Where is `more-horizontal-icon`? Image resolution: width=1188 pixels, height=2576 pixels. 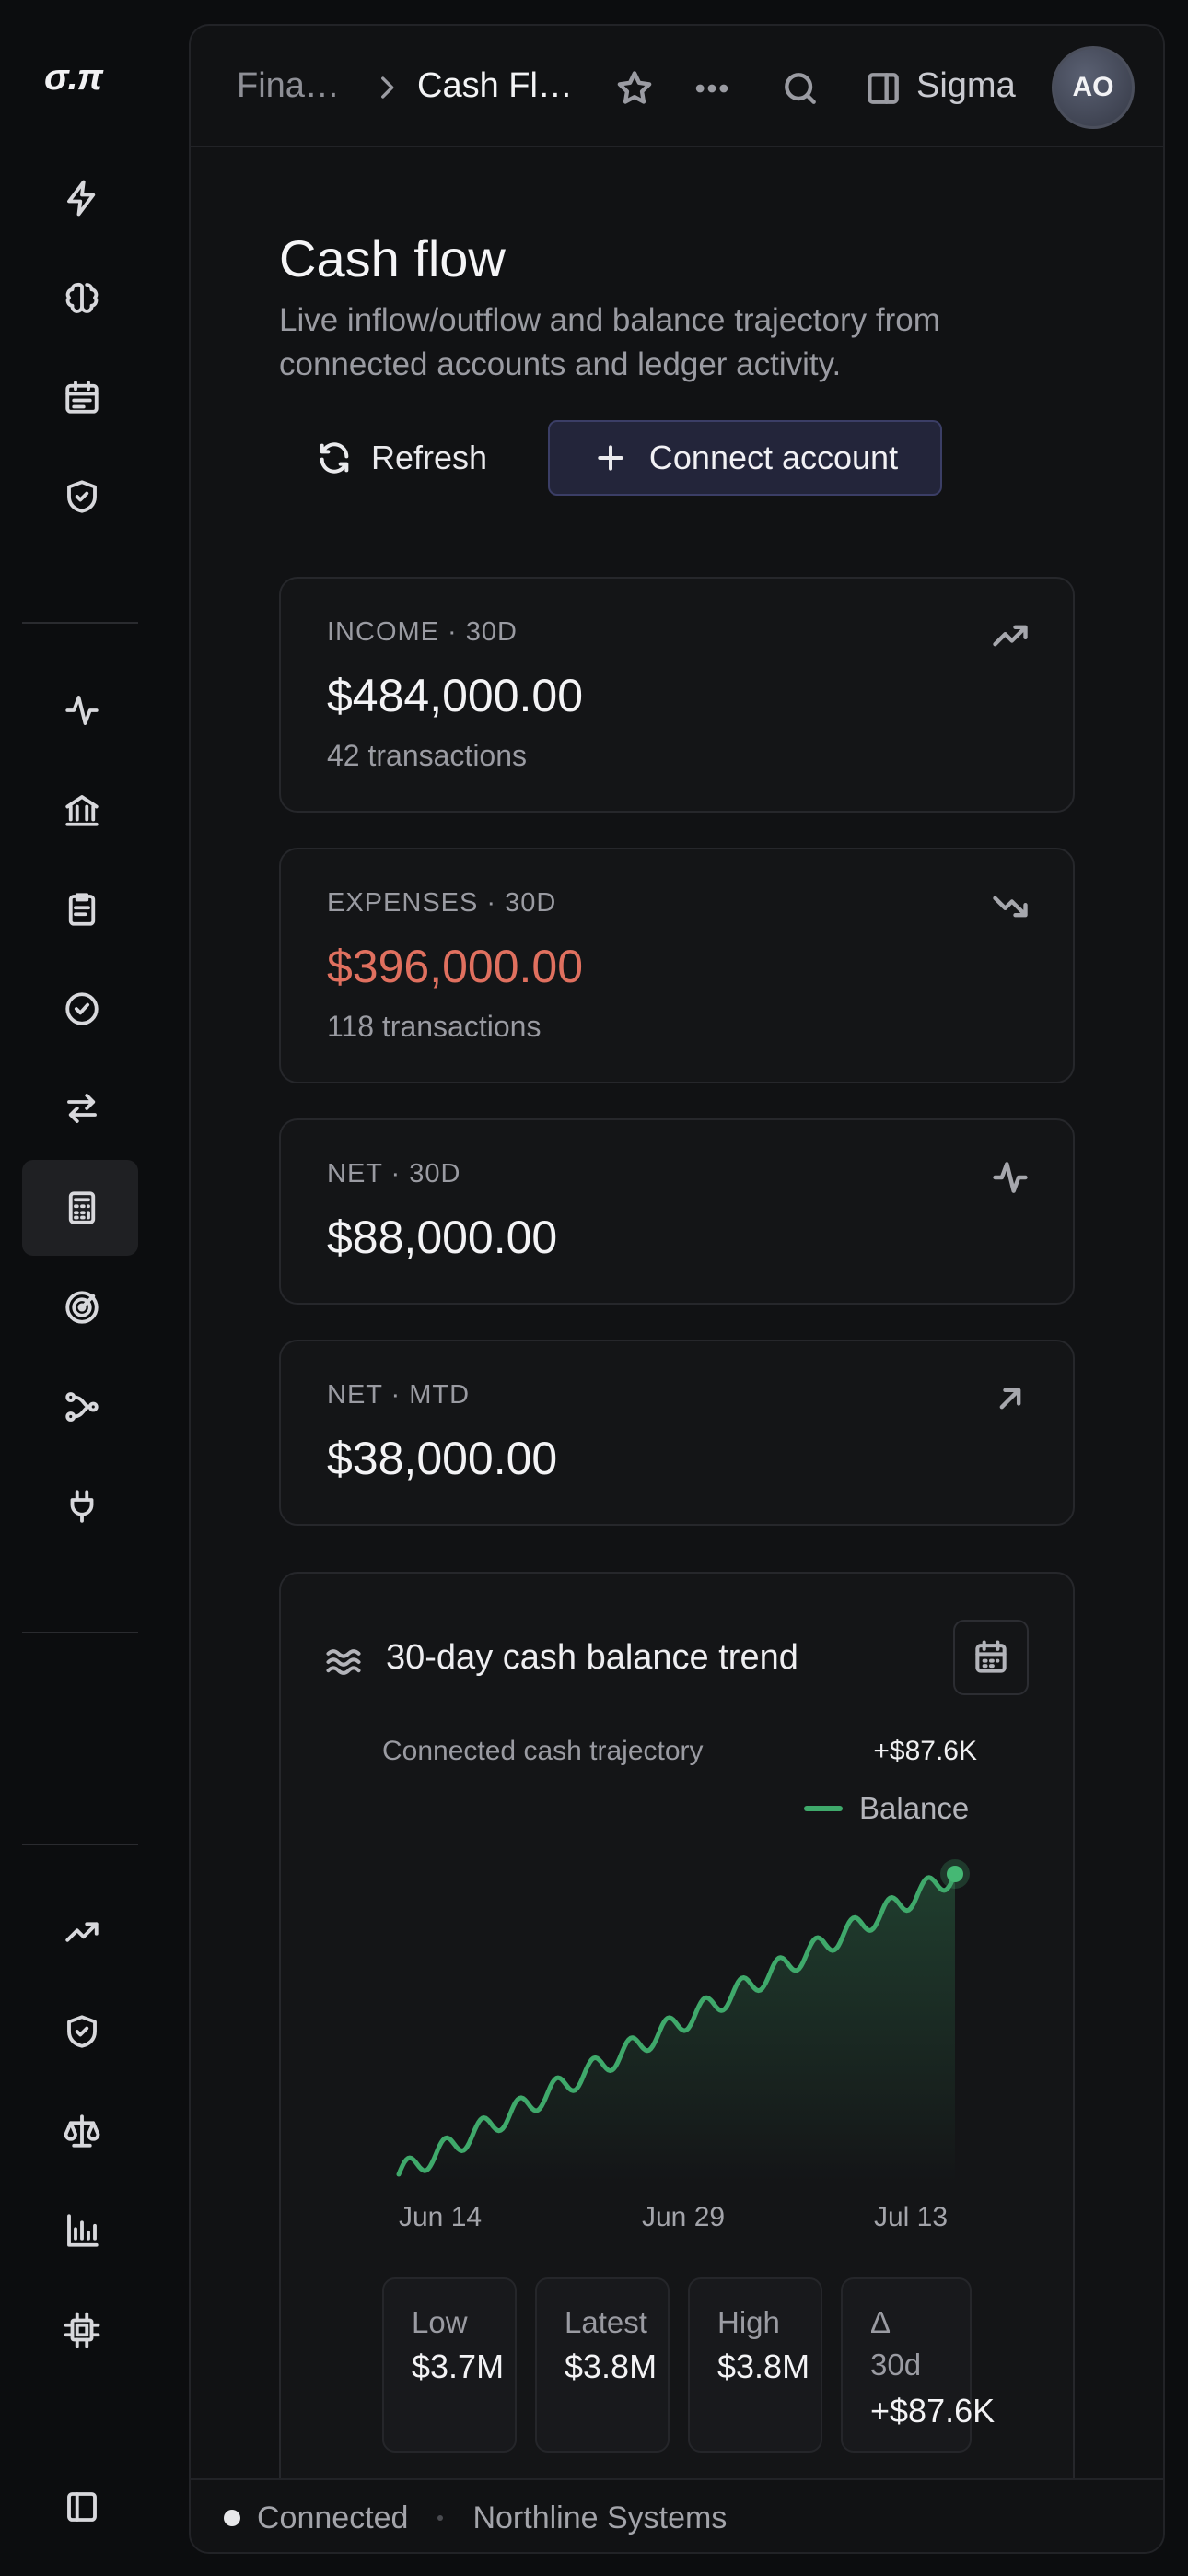
more-horizontal-icon is located at coordinates (712, 88).